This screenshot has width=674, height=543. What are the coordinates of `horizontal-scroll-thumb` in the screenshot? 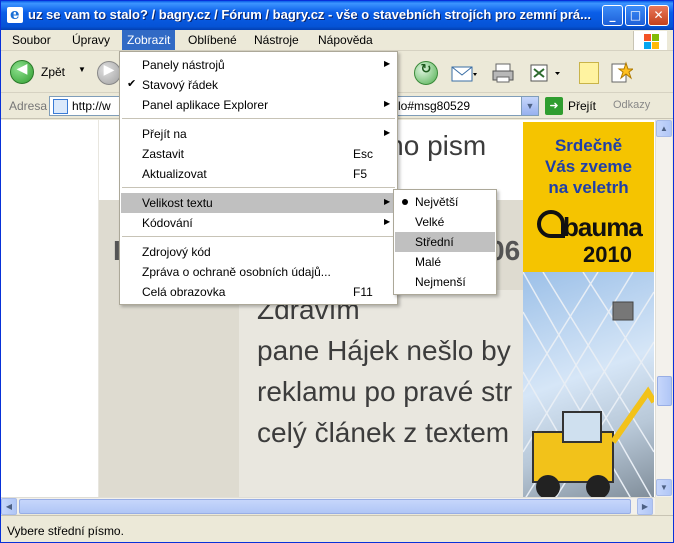 It's located at (325, 506).